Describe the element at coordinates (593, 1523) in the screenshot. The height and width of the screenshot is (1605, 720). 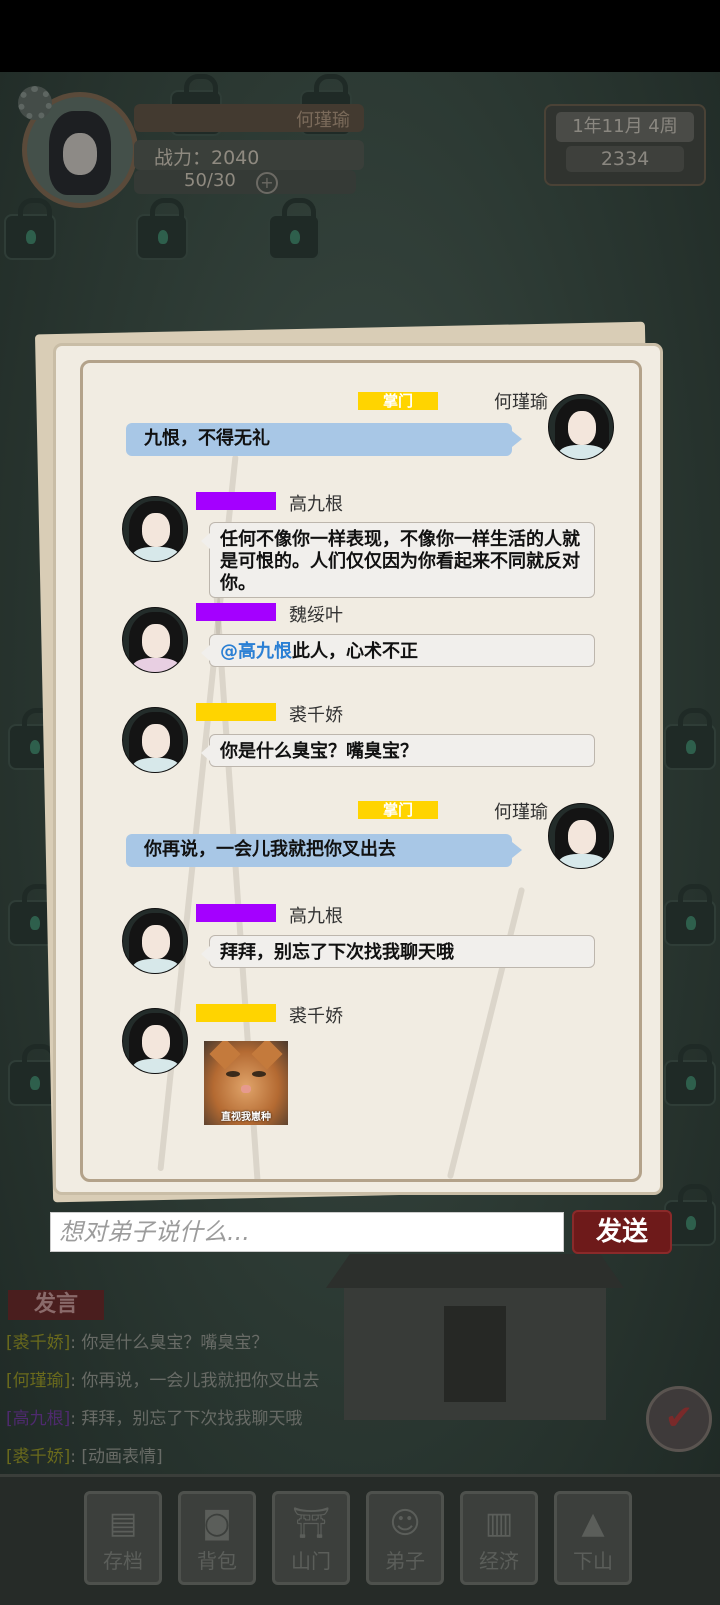
I see `mountain-icon: ▲` at that location.